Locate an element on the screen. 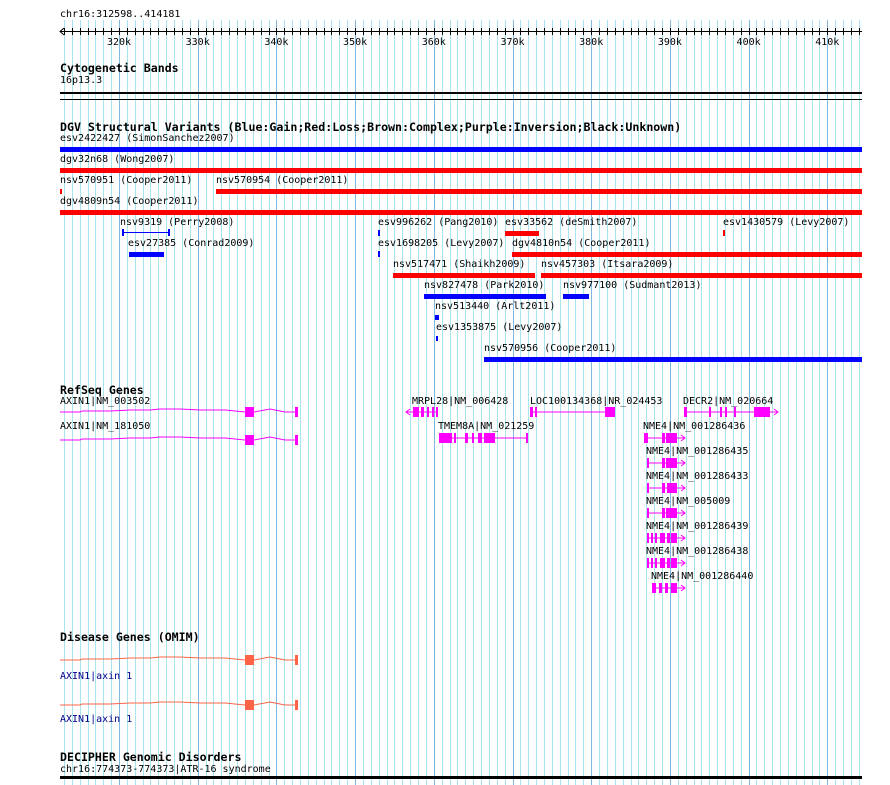  gene-axin1-nm181050 is located at coordinates (179, 440).